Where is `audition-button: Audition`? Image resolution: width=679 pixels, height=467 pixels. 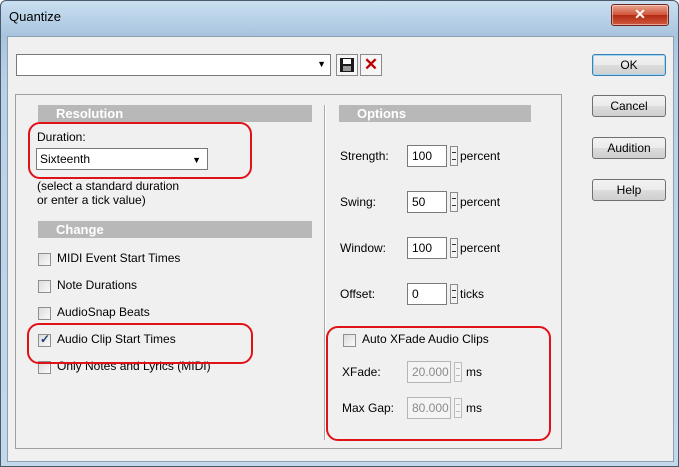 audition-button: Audition is located at coordinates (629, 148).